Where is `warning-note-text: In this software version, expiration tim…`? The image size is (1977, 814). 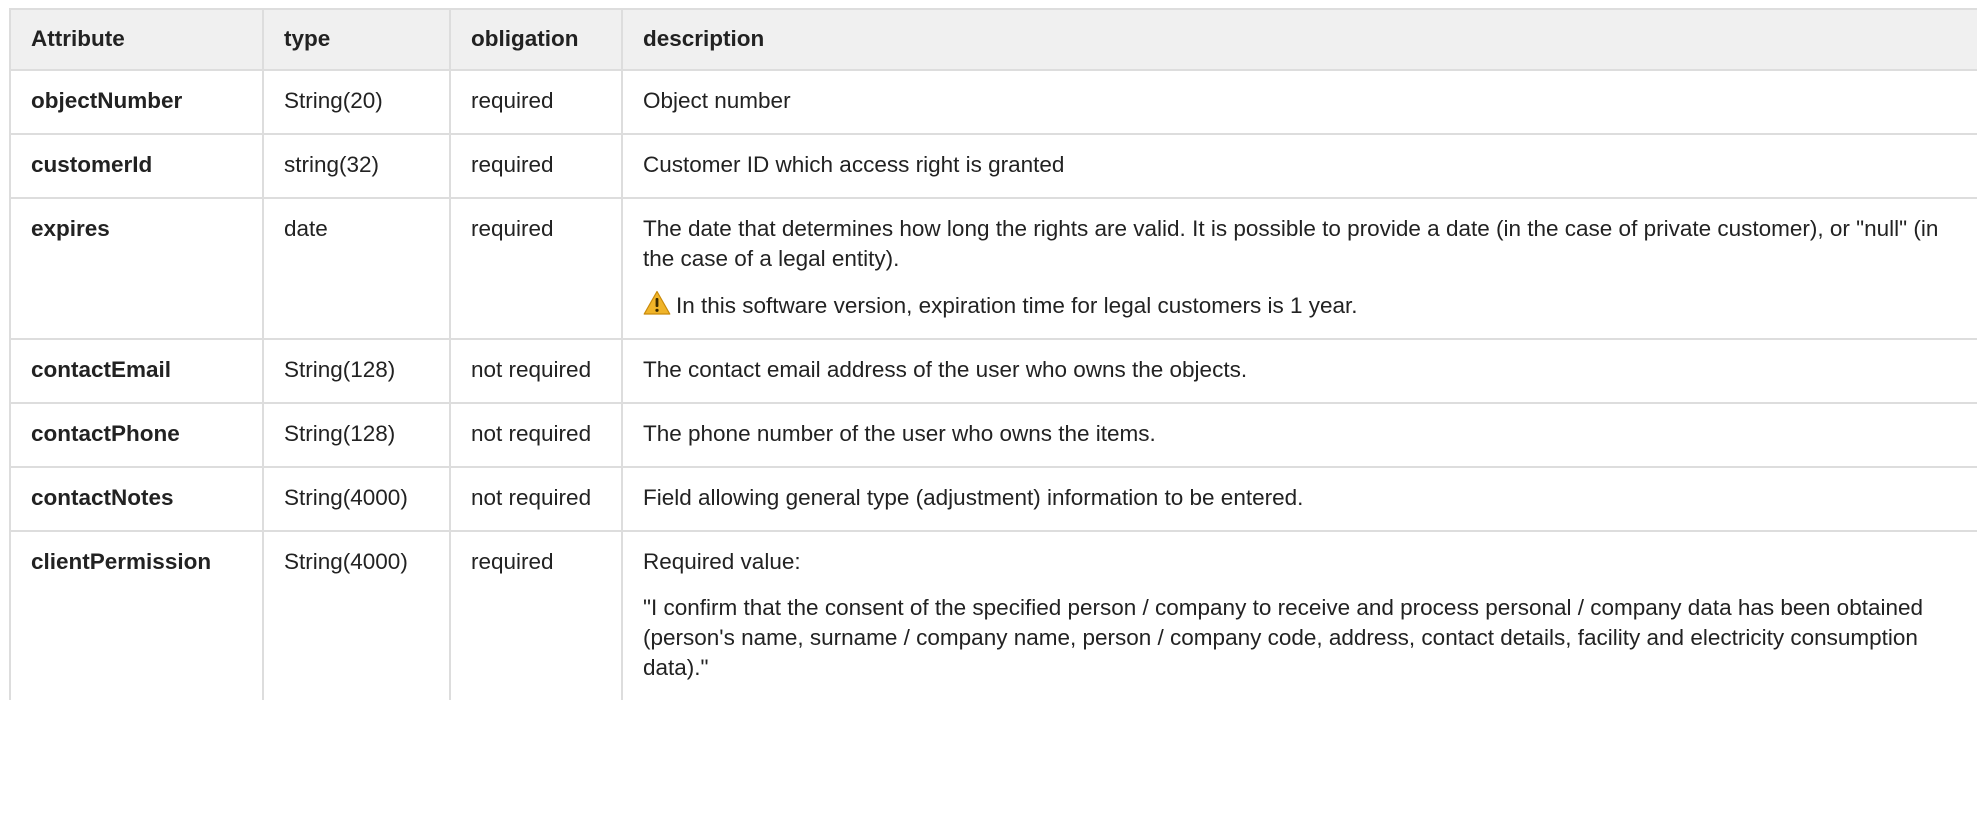
warning-note-text: In this software version, expiration tim… is located at coordinates (1017, 305).